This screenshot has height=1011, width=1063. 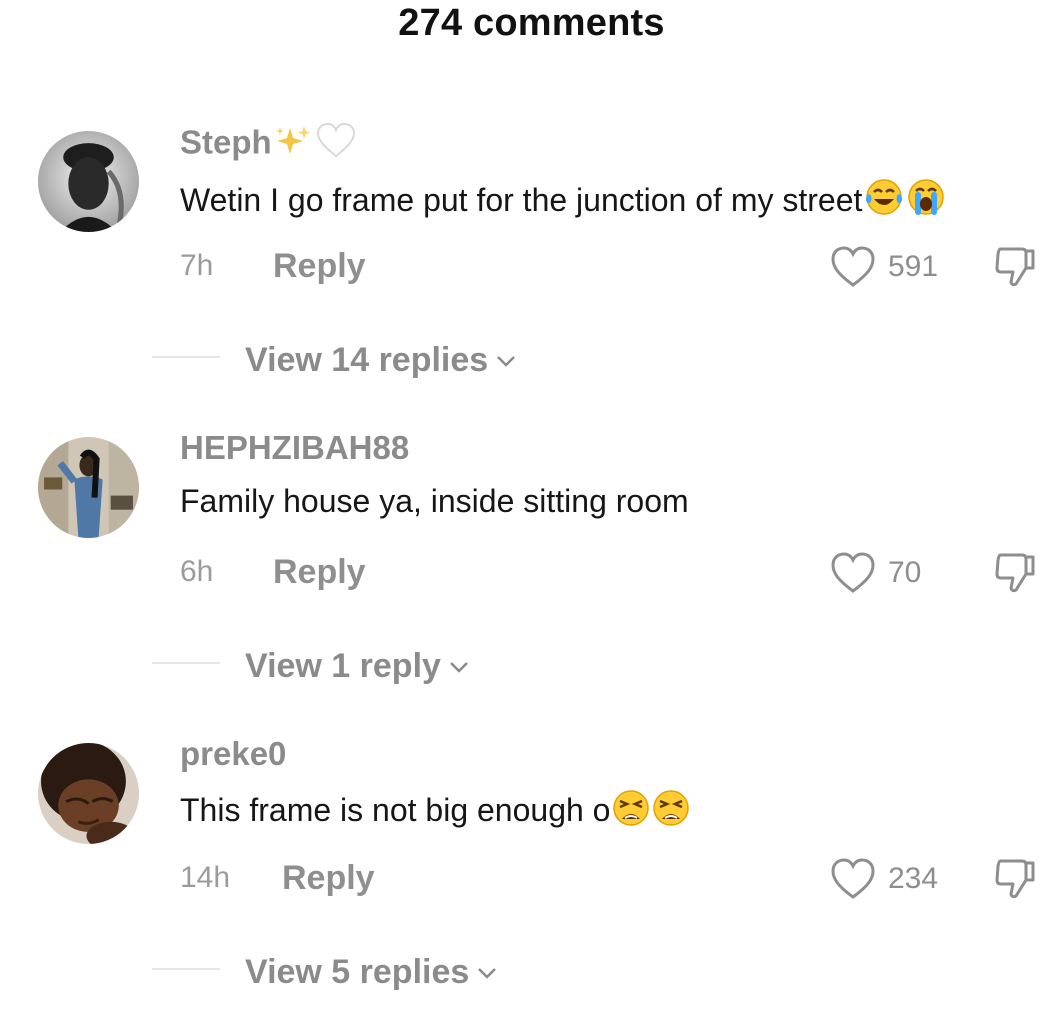 I want to click on view-replies-button: View 1 reply, so click(x=357, y=664).